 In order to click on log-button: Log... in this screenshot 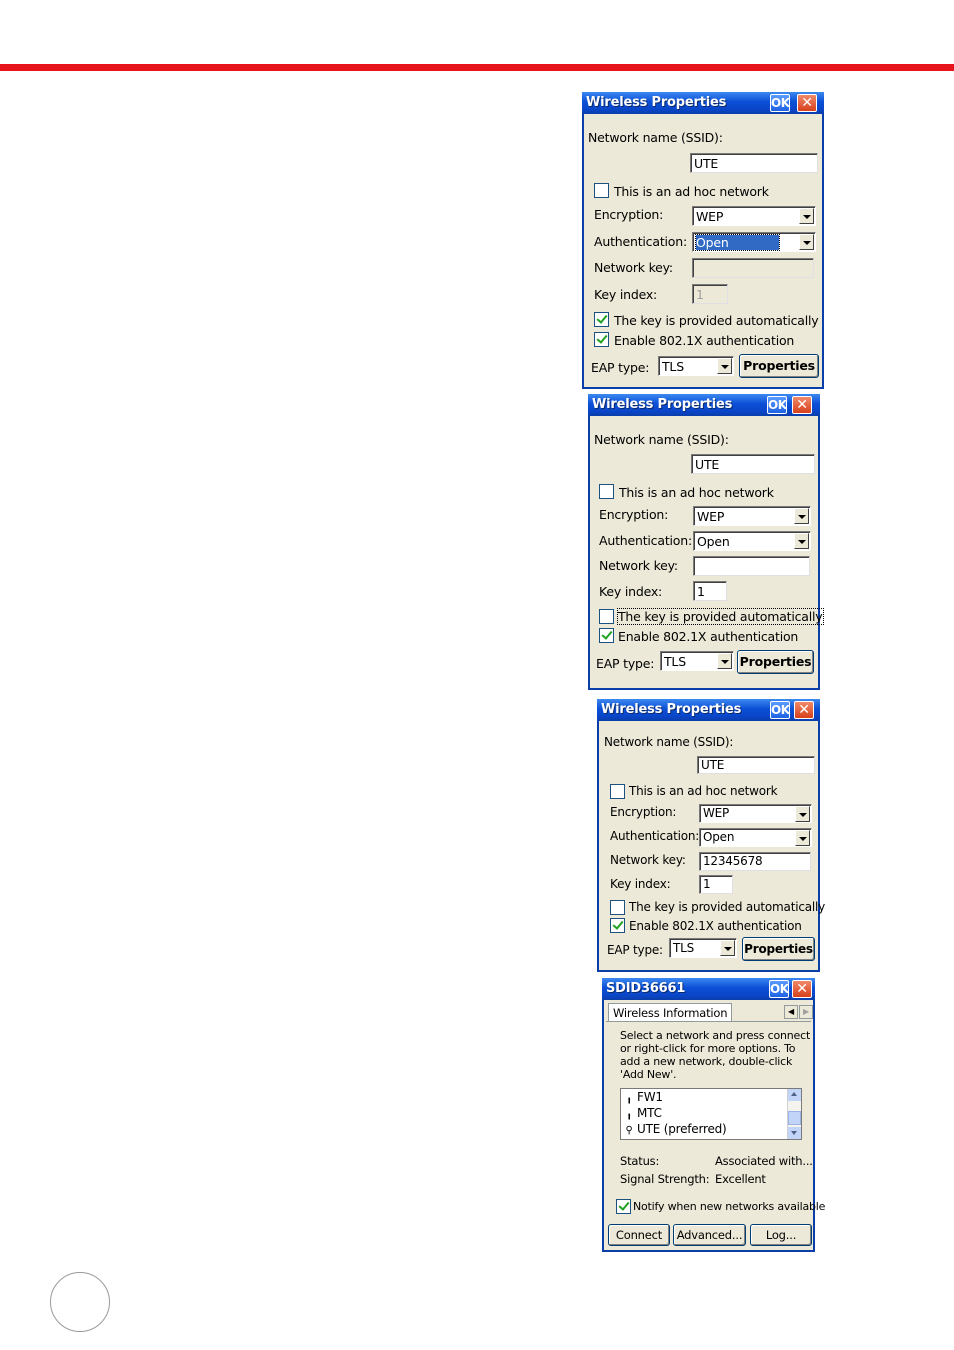, I will do `click(781, 1235)`.